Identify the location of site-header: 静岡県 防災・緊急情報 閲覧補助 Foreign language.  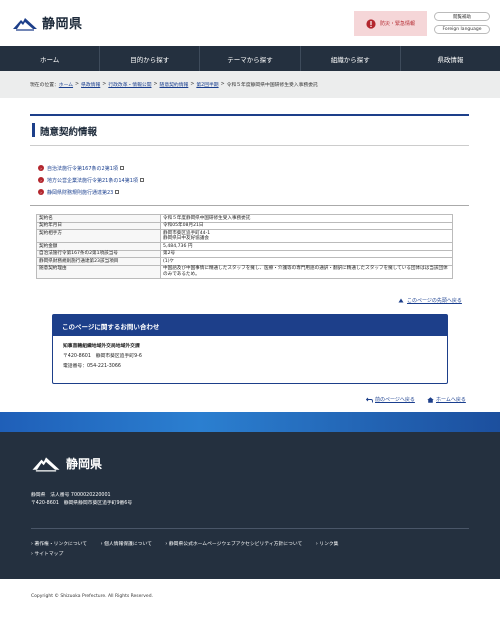
(250, 23).